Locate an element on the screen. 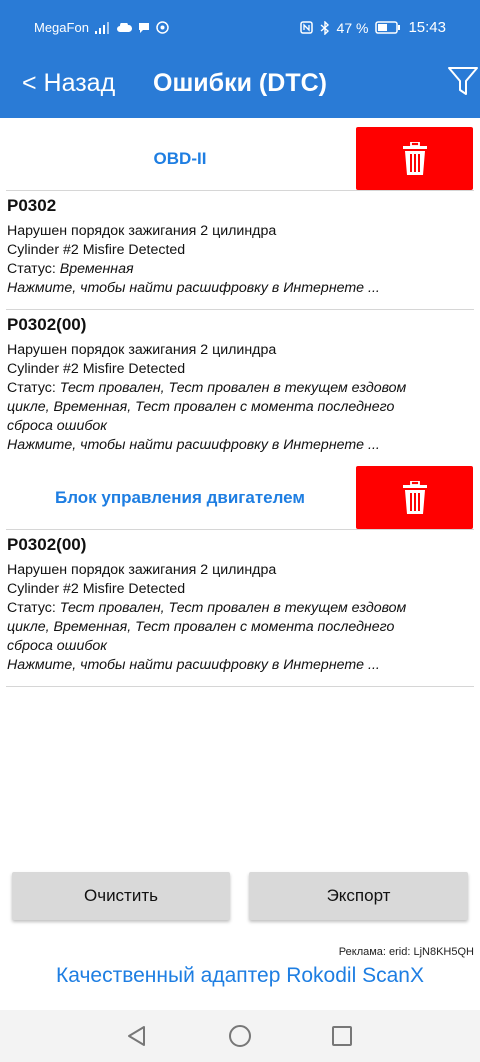 The image size is (480, 1062). ad-label: Реклама: erid: LjN8KH5QH is located at coordinates (406, 952).